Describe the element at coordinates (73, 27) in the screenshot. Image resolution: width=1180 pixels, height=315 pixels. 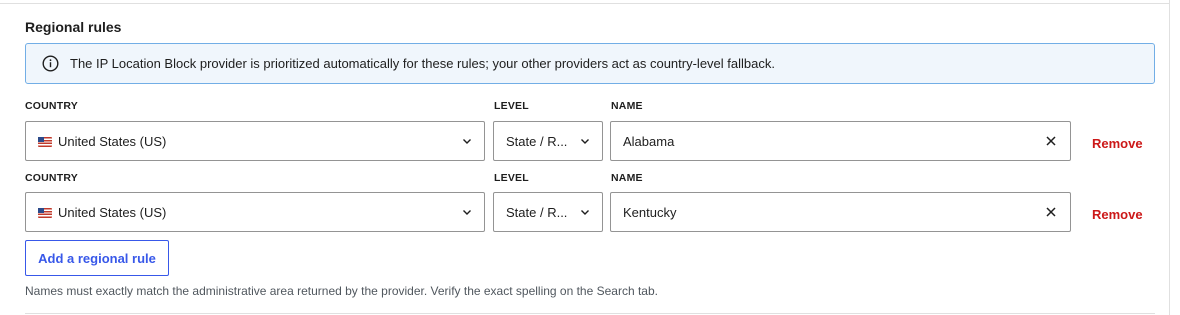
I see `section-title: Regional rules` at that location.